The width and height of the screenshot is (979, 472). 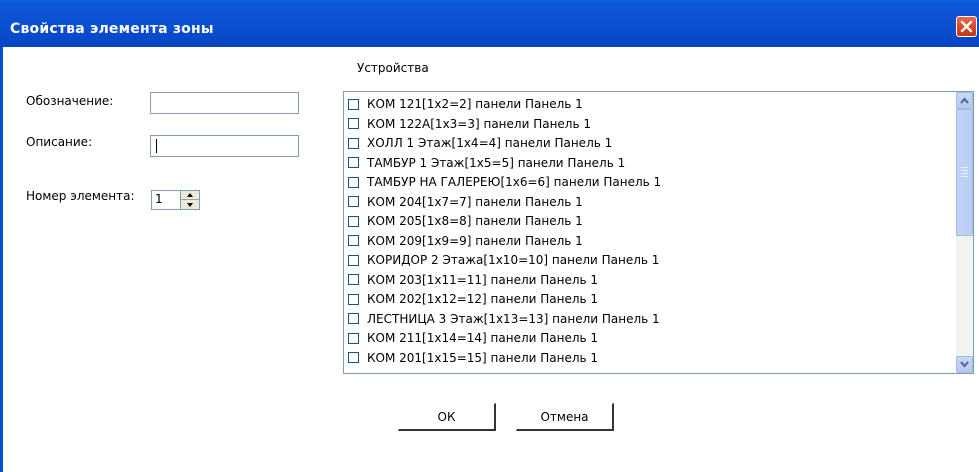 I want to click on list-item: КОМ 209[1x9=9] панели Панель 1, so click(x=465, y=241).